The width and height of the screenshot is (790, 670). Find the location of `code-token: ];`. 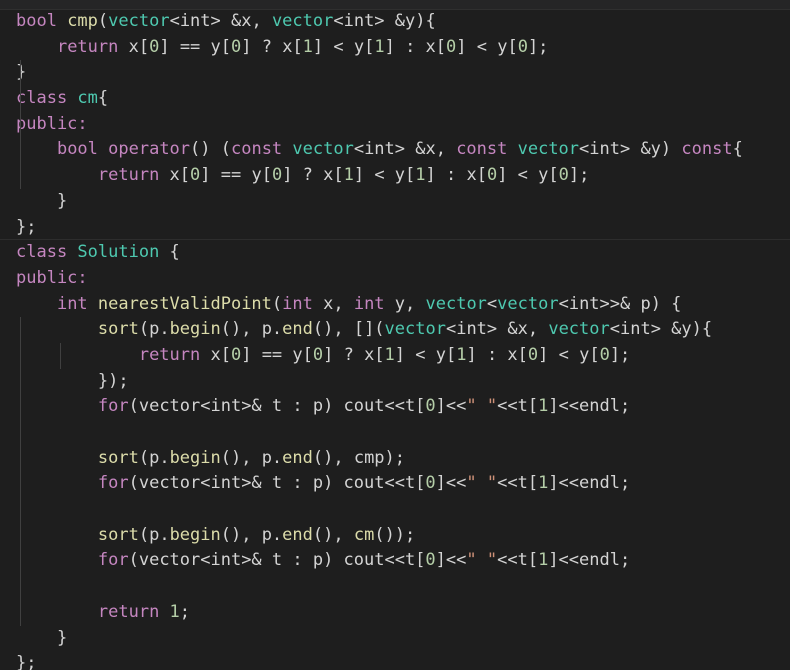

code-token: ]; is located at coordinates (579, 175).